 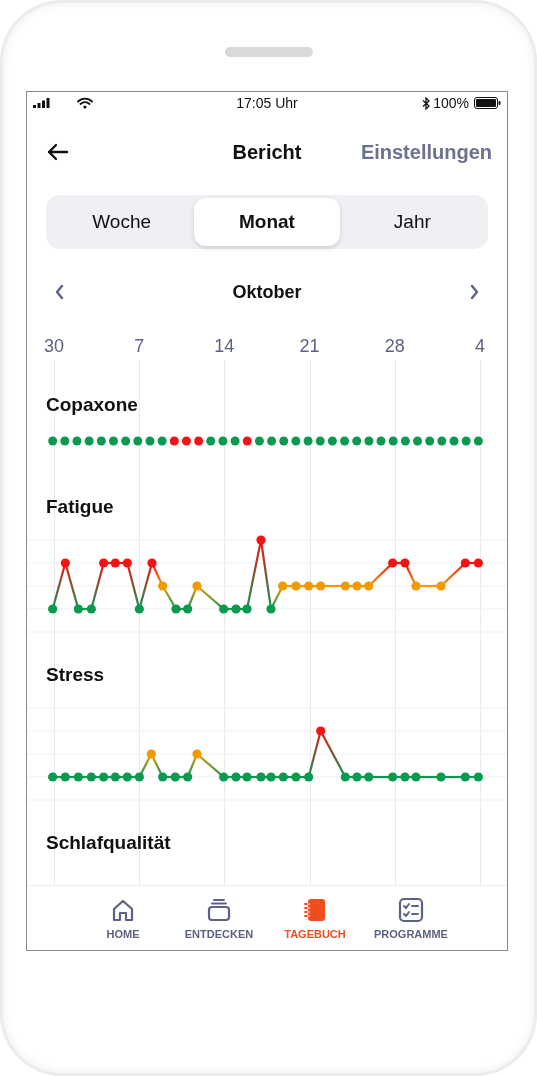 I want to click on nav-tab: PROGRAMME, so click(x=411, y=918).